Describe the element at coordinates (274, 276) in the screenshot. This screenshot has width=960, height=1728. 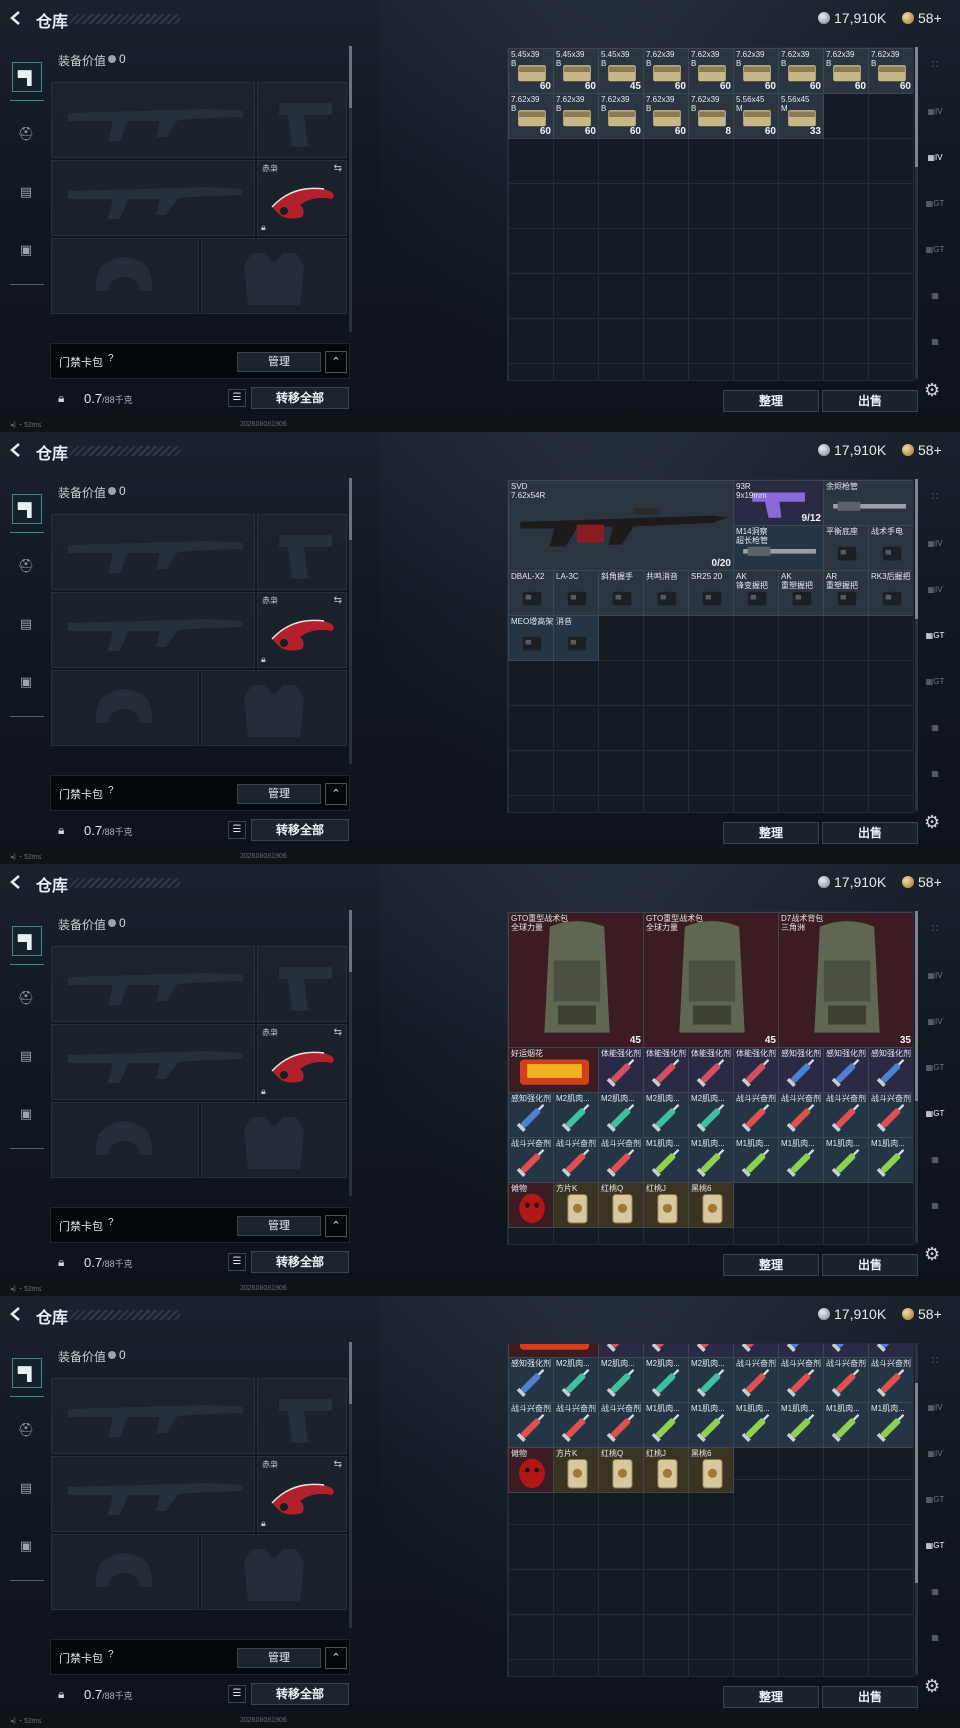
I see `armor-slot` at that location.